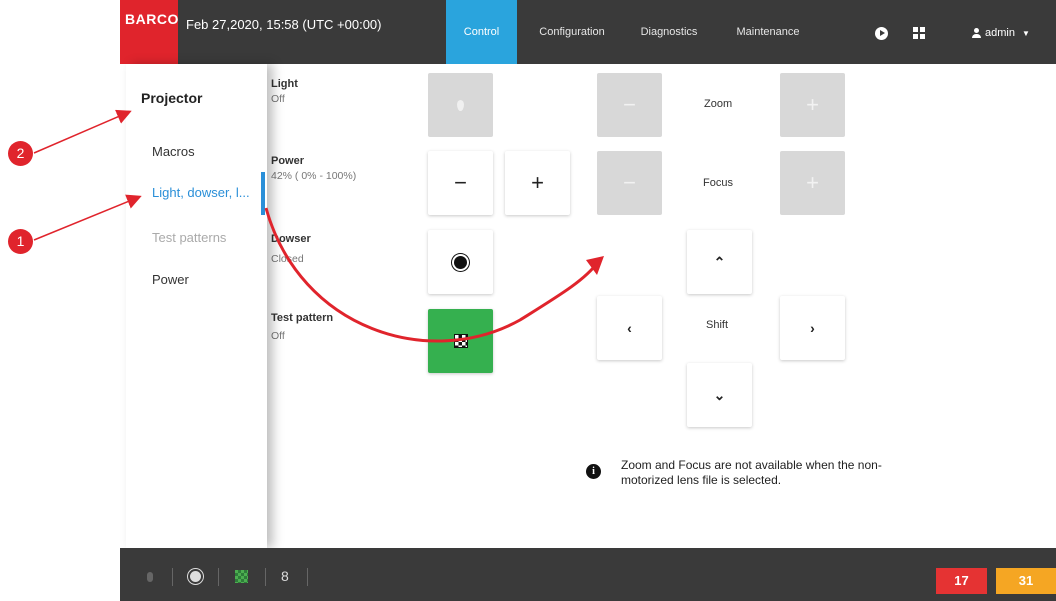 This screenshot has width=1056, height=601. What do you see at coordinates (20, 241) in the screenshot?
I see `annotation-marker-1: 1` at bounding box center [20, 241].